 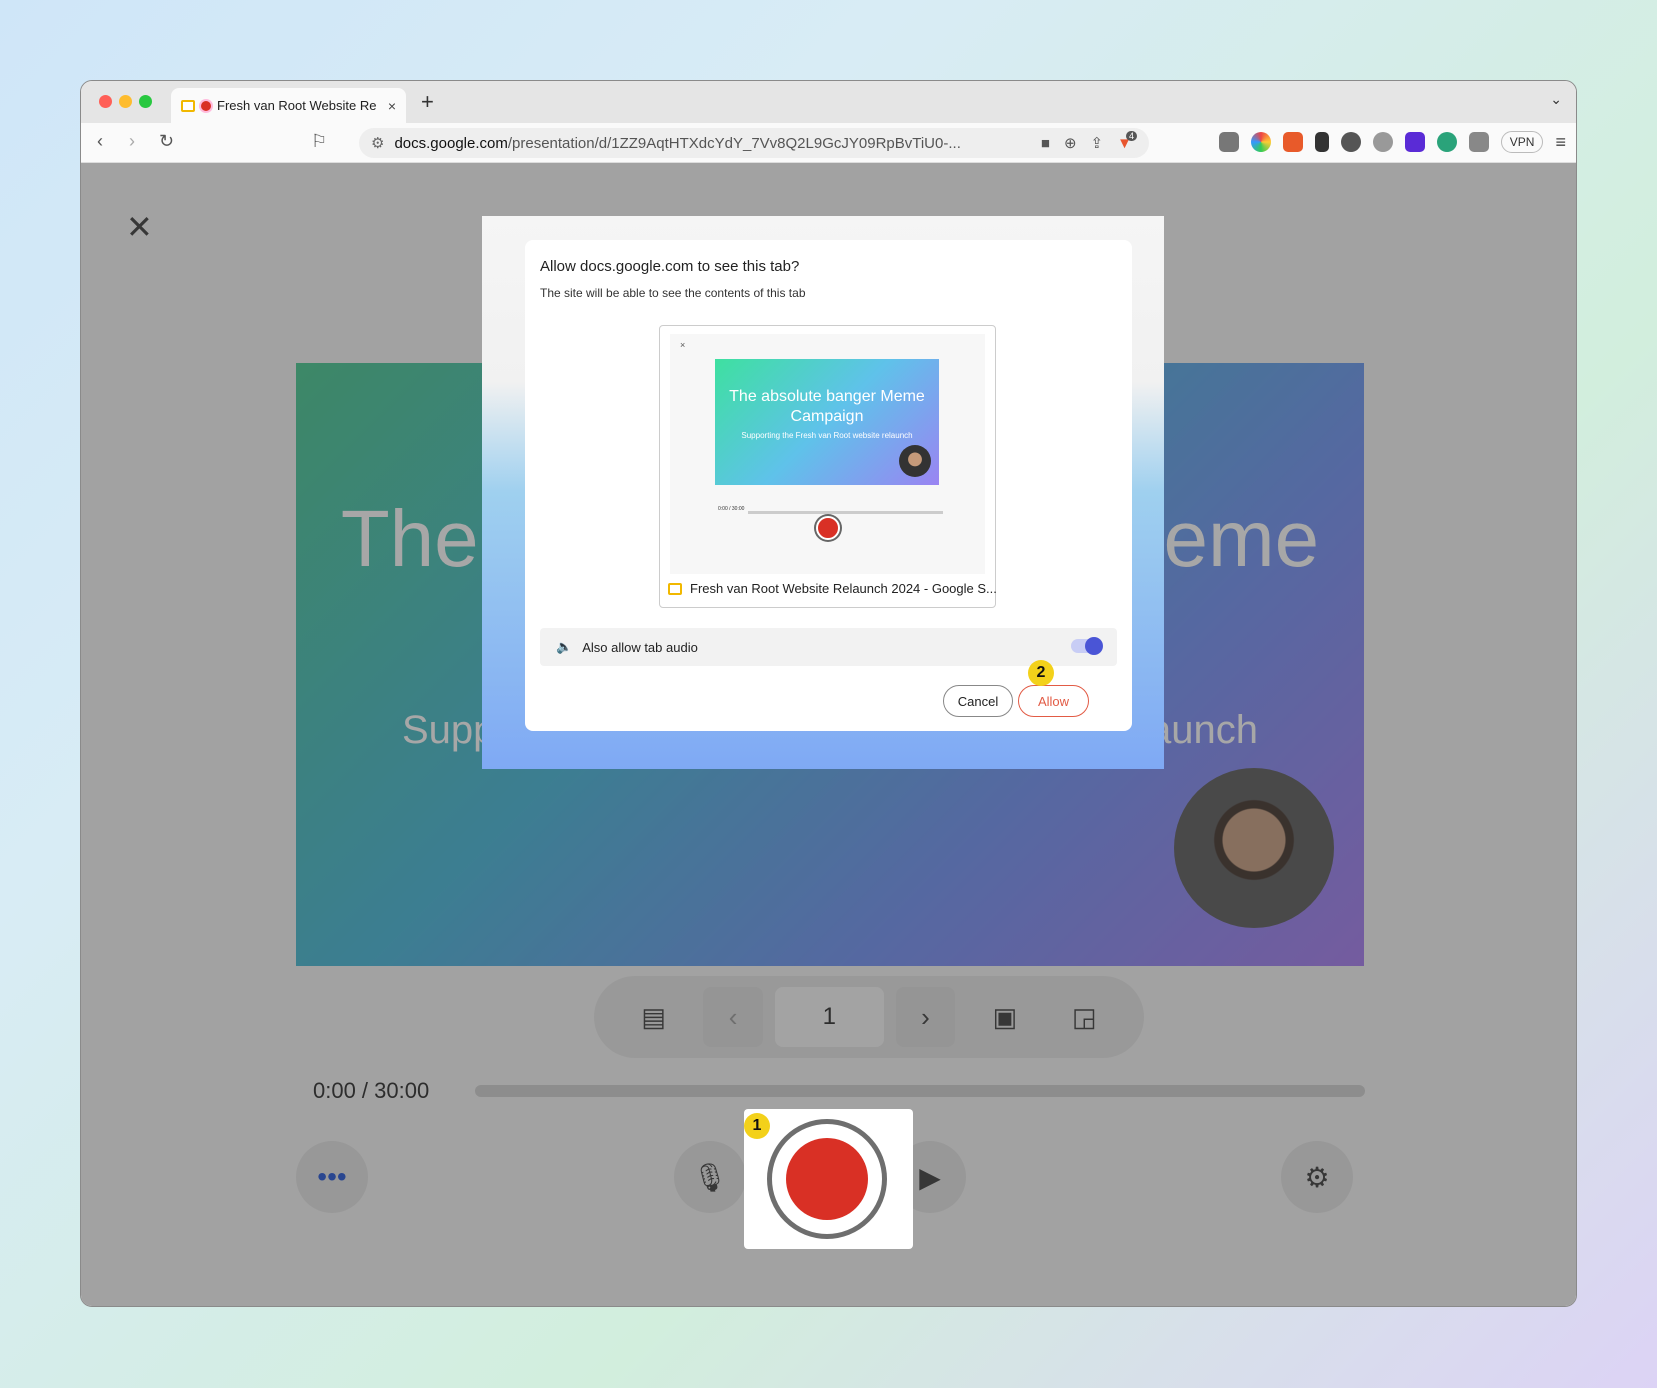 I want to click on cloud-icon, so click(x=1382, y=142).